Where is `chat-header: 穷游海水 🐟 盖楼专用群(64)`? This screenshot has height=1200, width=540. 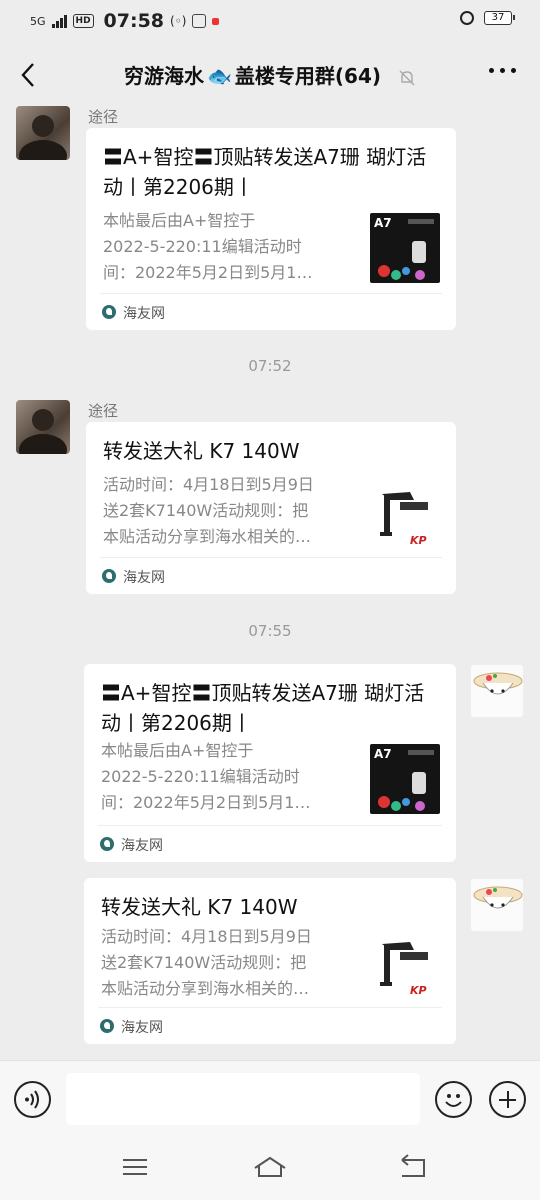
chat-header: 穷游海水 🐟 盖楼专用群(64) is located at coordinates (270, 76).